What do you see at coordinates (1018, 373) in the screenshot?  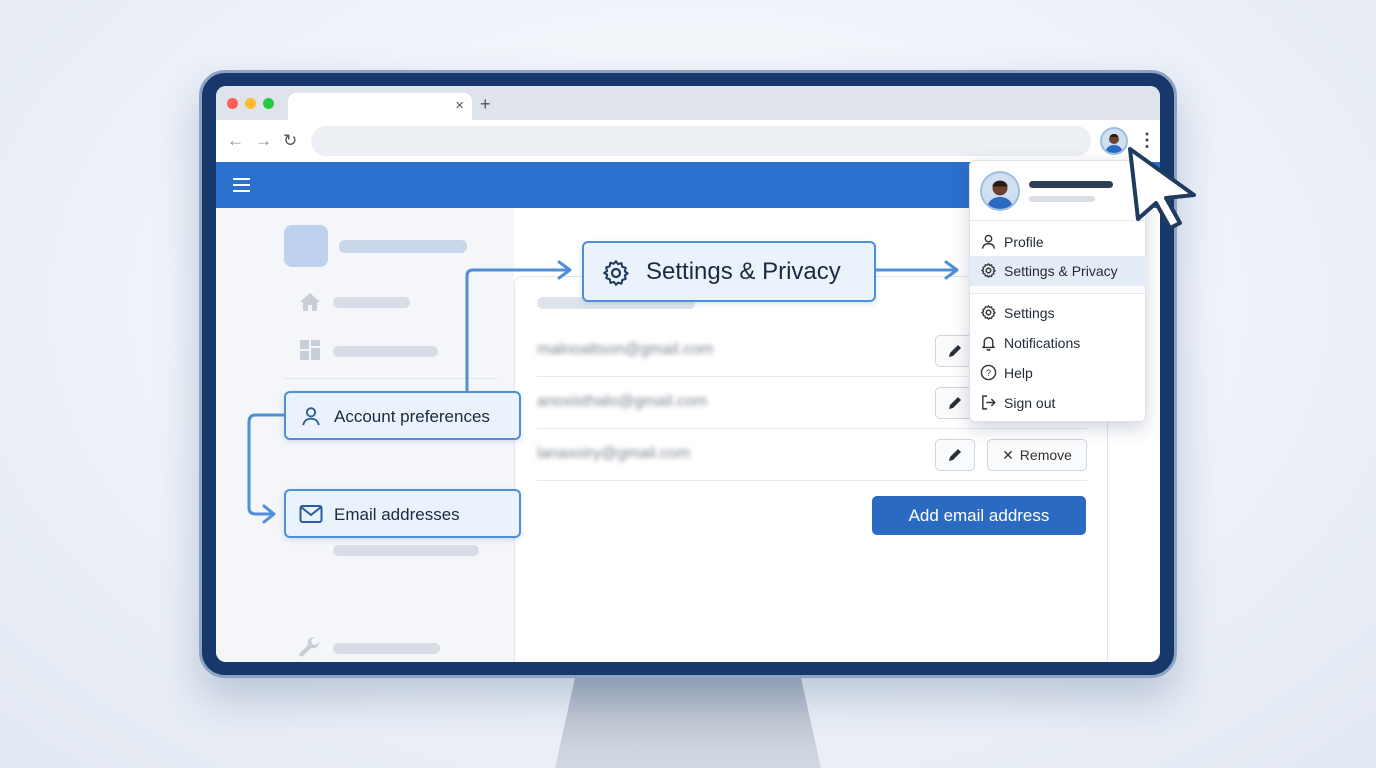 I see `menu-item-label: Help` at bounding box center [1018, 373].